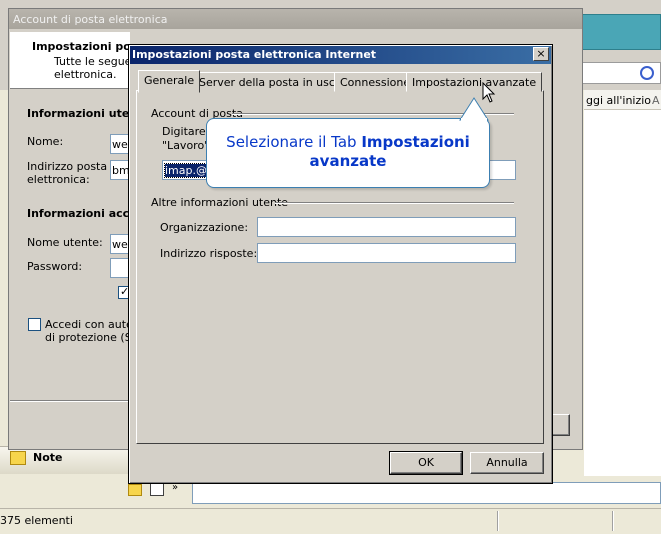  I want to click on spa-label: di protezione (SP, so click(92, 337).